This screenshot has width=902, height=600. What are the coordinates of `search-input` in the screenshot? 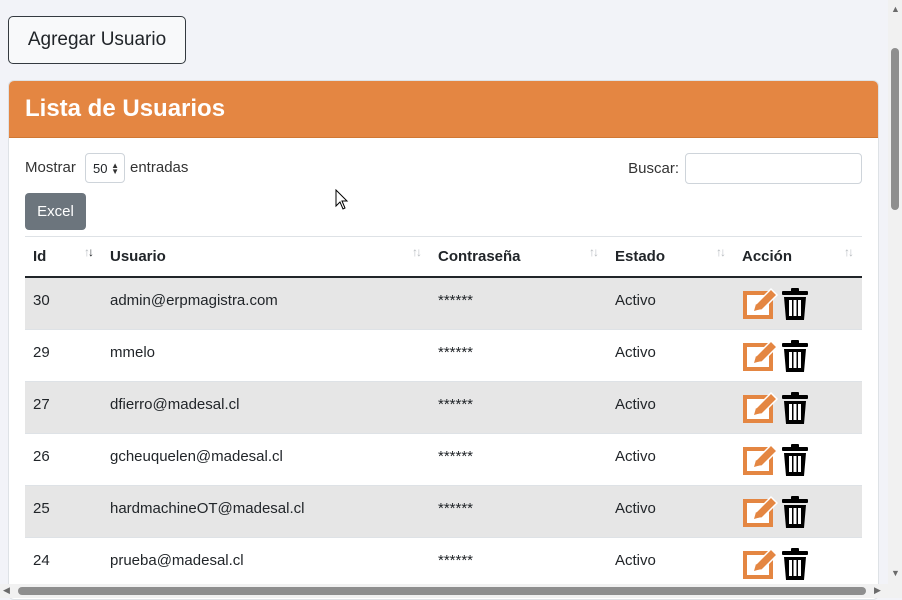 It's located at (773, 168).